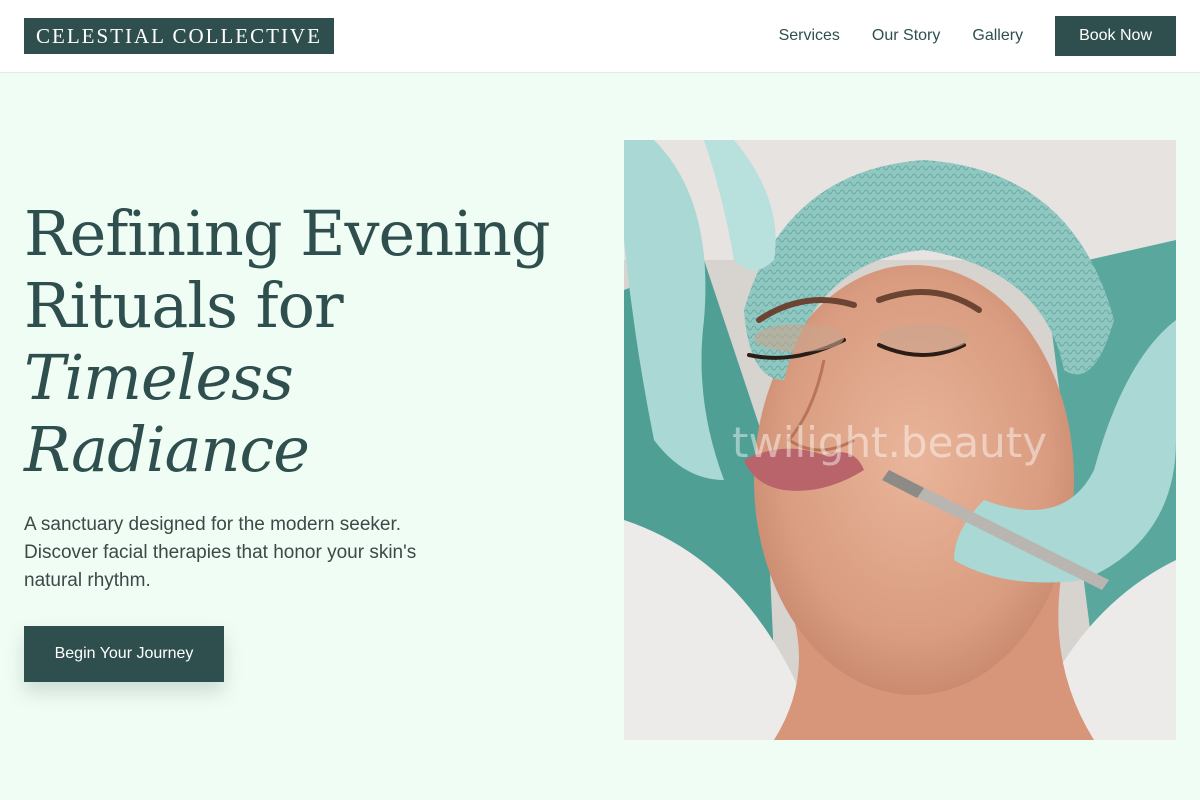 The height and width of the screenshot is (800, 1200). I want to click on nav-link-gallery: Gallery, so click(997, 36).